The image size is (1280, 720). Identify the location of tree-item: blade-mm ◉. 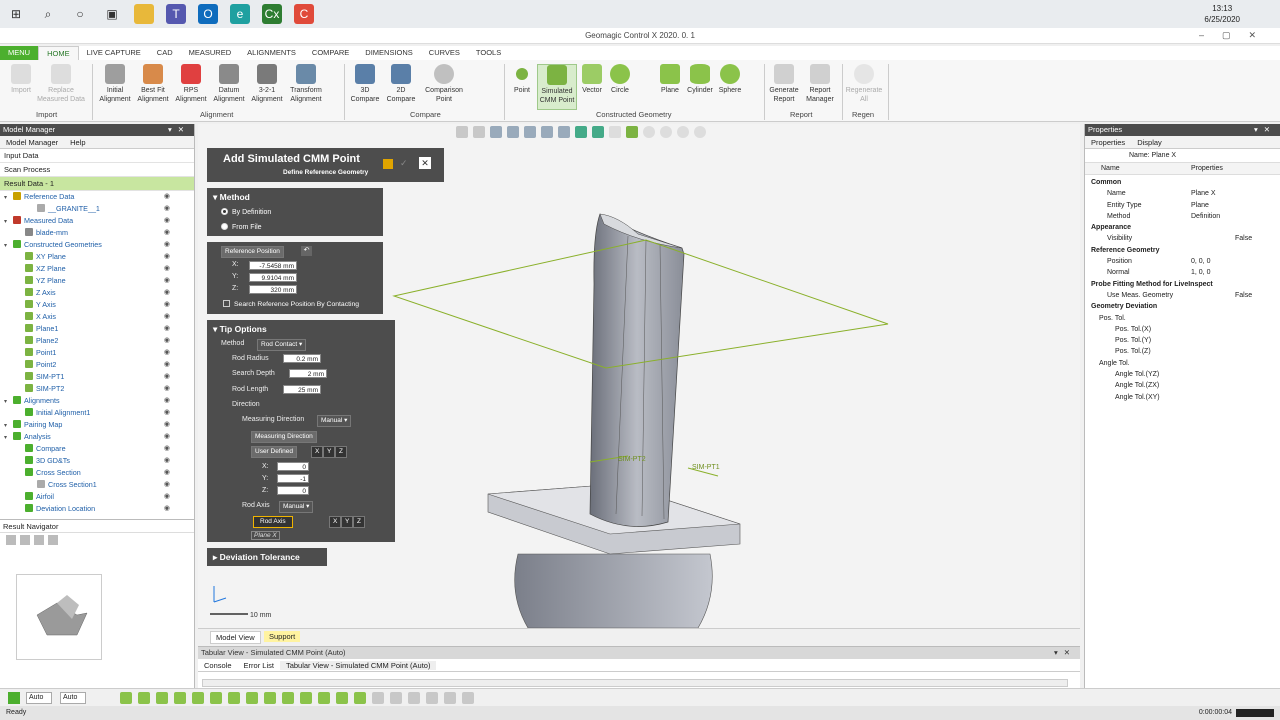
(97, 233).